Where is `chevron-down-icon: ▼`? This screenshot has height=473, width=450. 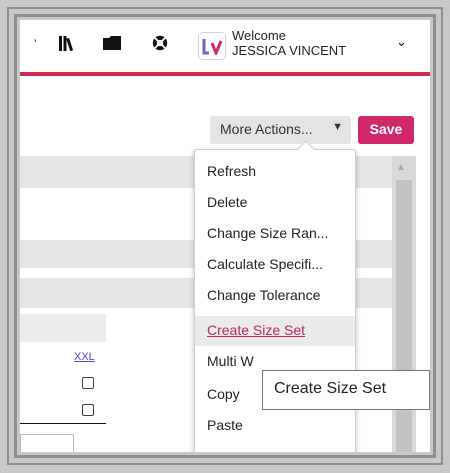 chevron-down-icon: ▼ is located at coordinates (337, 127).